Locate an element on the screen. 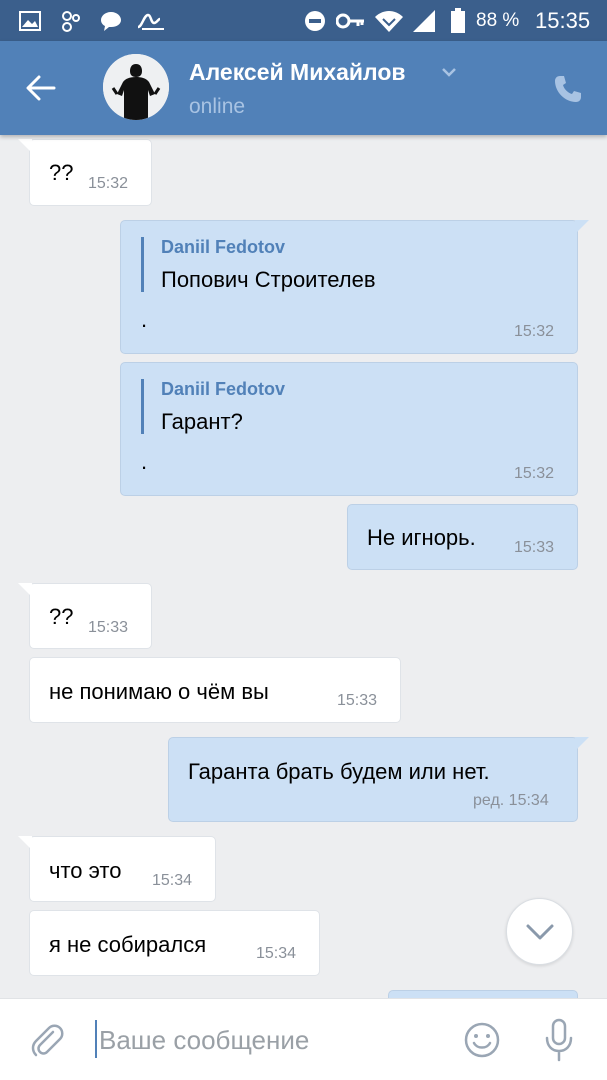 This screenshot has height=1080, width=607. battery-percent: 88 % is located at coordinates (498, 20).